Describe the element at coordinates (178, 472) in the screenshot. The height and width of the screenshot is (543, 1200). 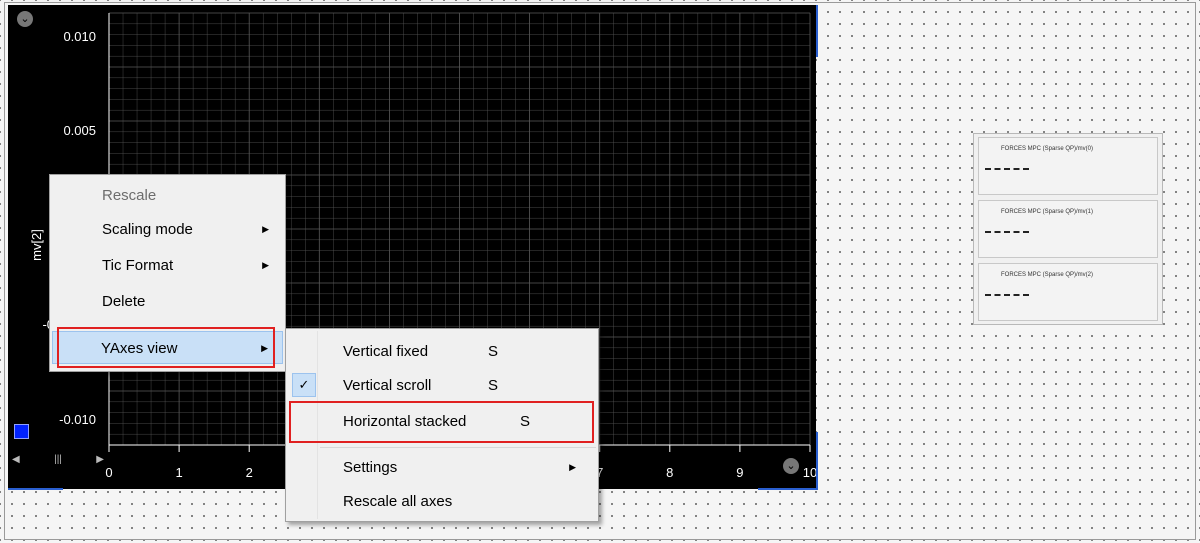
I see `x-tick-label: 1` at that location.